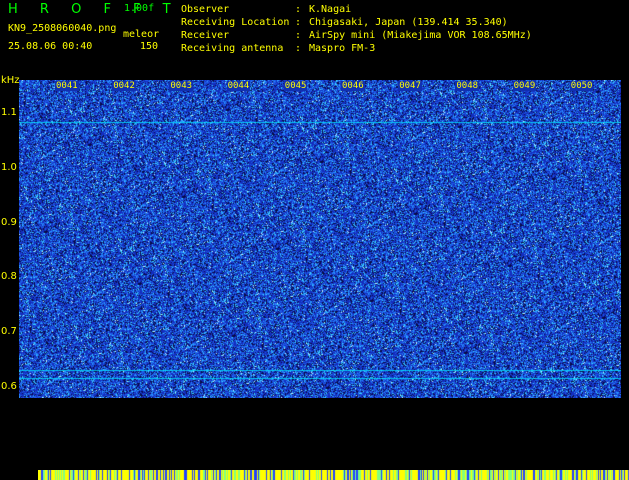 This screenshot has height=480, width=629. I want to click on meta-value: Maspro FM-3, so click(342, 48).